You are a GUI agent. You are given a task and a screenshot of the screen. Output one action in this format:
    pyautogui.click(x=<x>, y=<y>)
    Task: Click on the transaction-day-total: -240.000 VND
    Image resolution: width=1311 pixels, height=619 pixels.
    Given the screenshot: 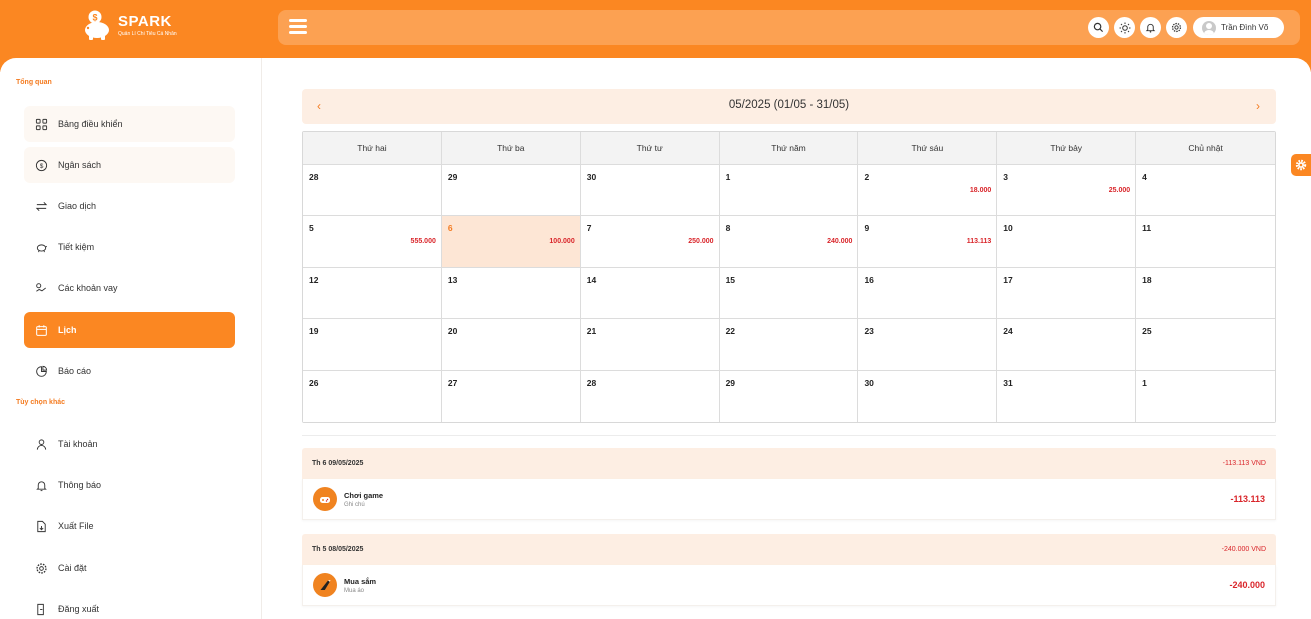 What is the action you would take?
    pyautogui.click(x=1243, y=549)
    